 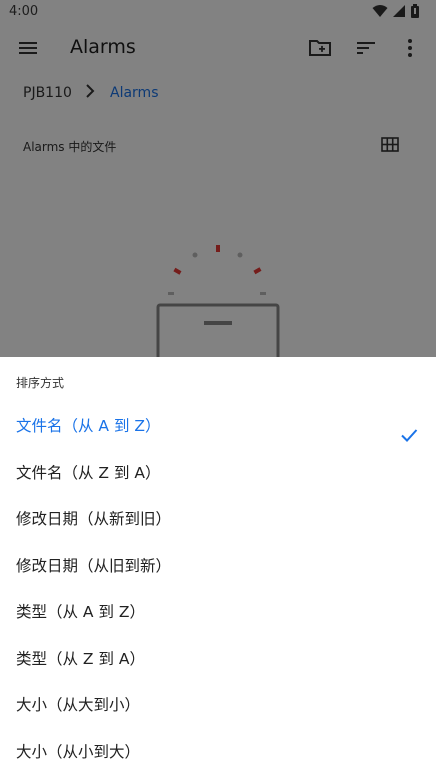 I want to click on sort-option: 大小（从大到小）, so click(x=218, y=705).